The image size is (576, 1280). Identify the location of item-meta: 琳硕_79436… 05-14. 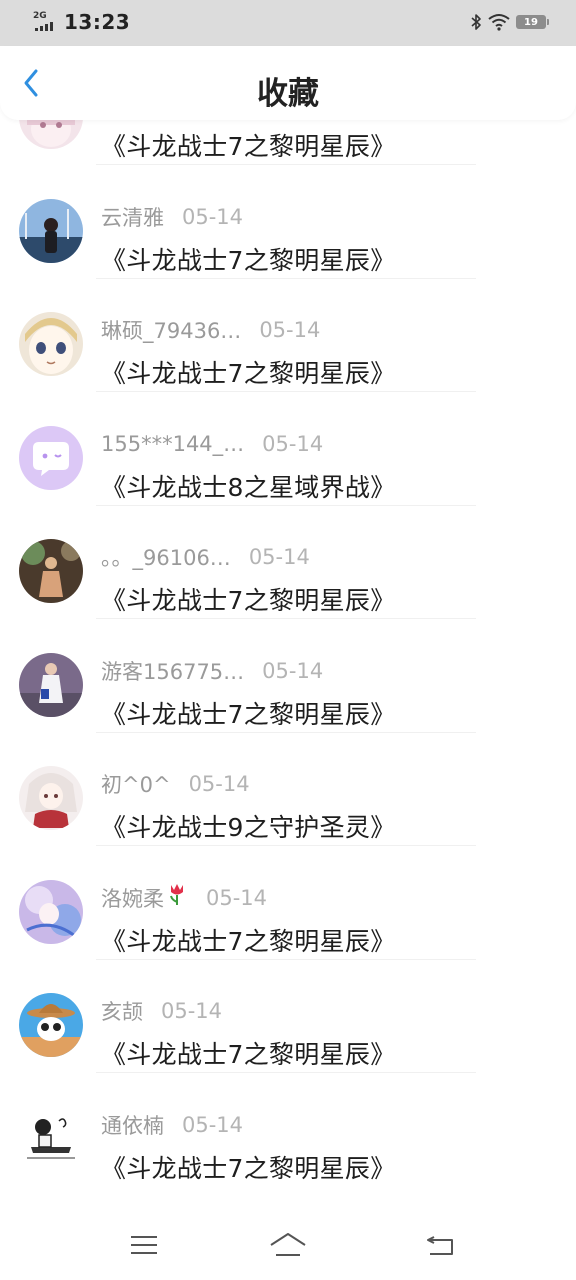
(210, 330).